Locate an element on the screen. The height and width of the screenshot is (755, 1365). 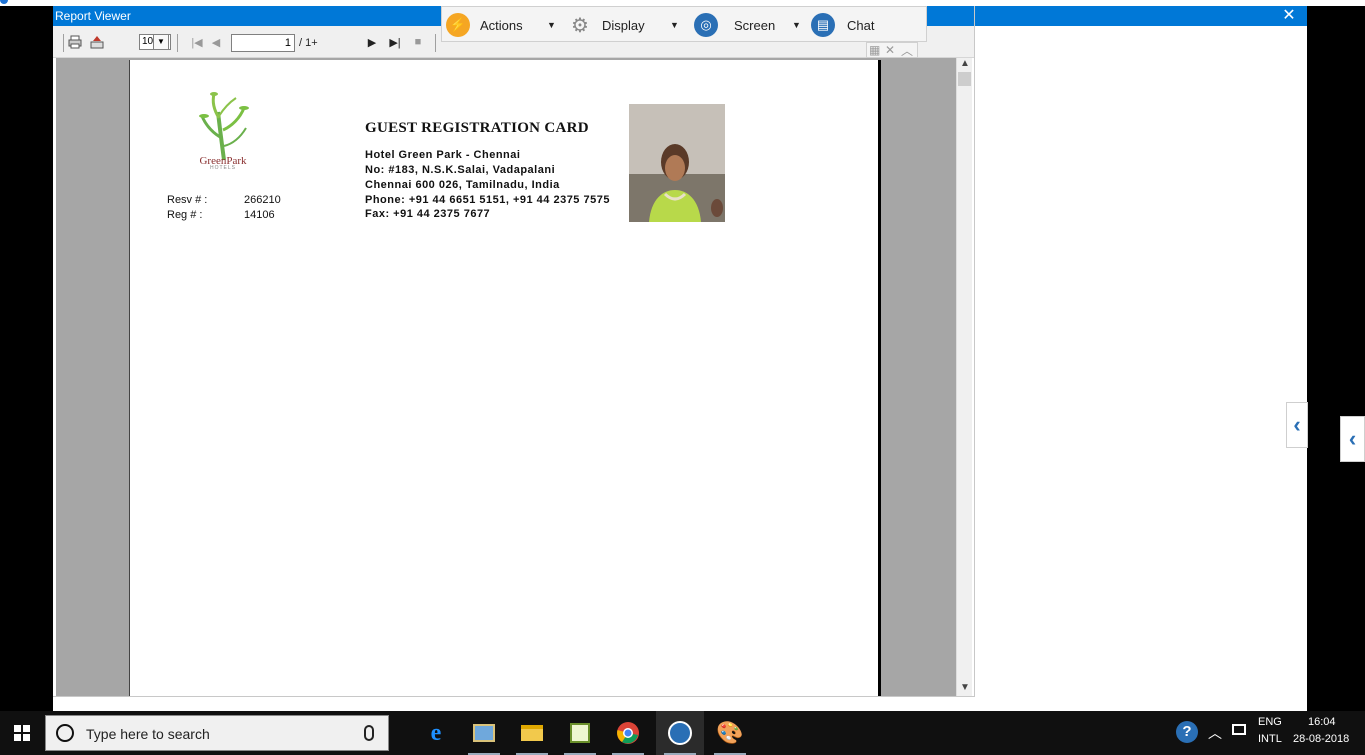
screen-label: Screen is located at coordinates (755, 25).